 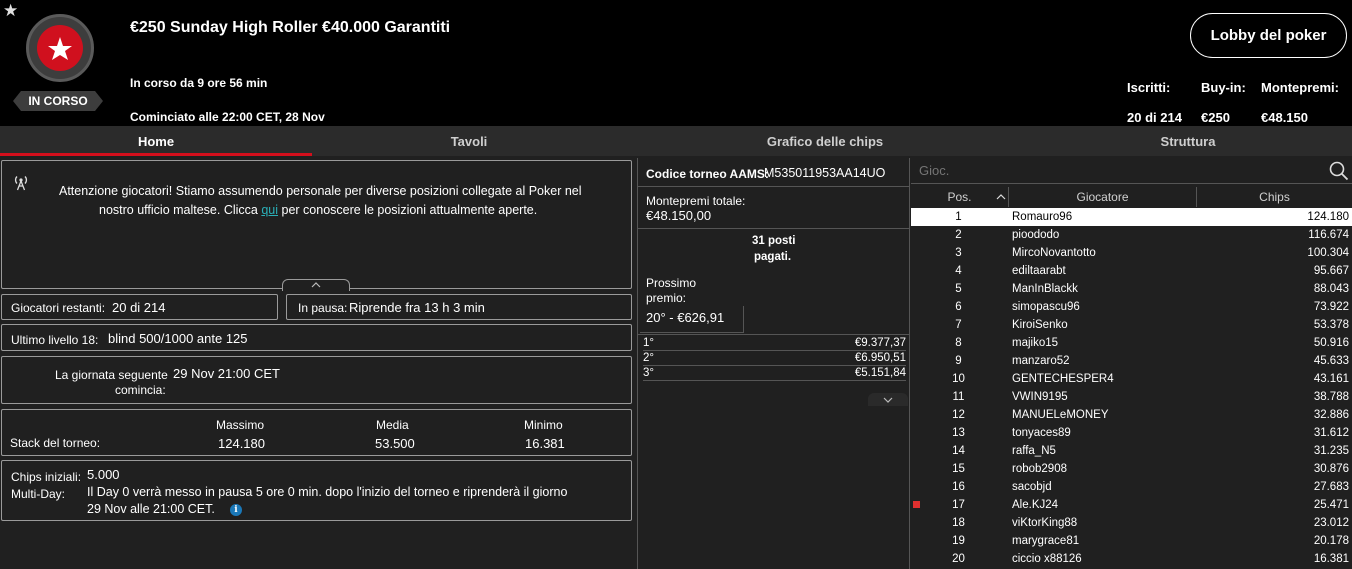 I want to click on poker-lobby-button: Lobby del poker, so click(x=1268, y=35).